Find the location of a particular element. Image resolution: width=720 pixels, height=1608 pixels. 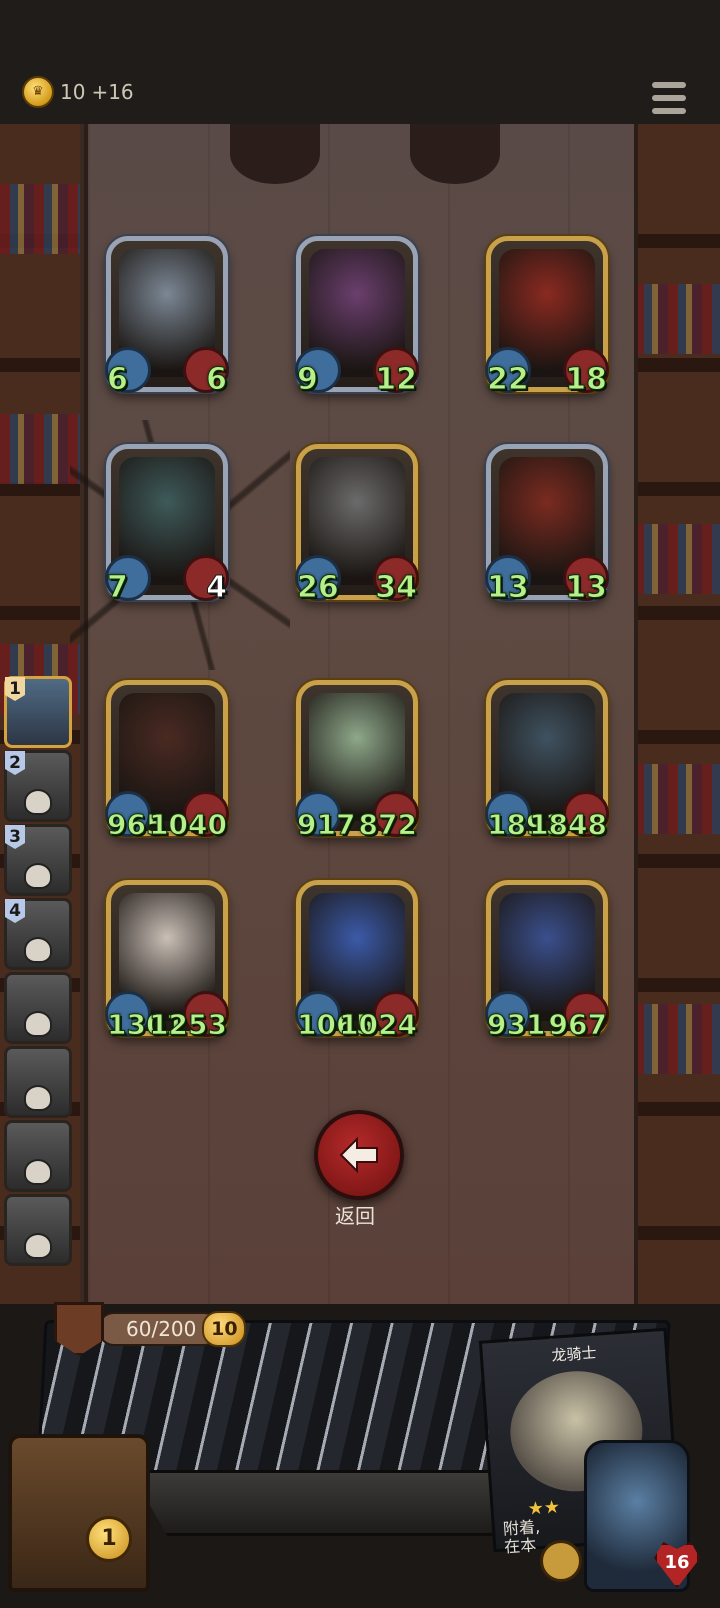

minion-health: 1253 is located at coordinates (188, 1025).